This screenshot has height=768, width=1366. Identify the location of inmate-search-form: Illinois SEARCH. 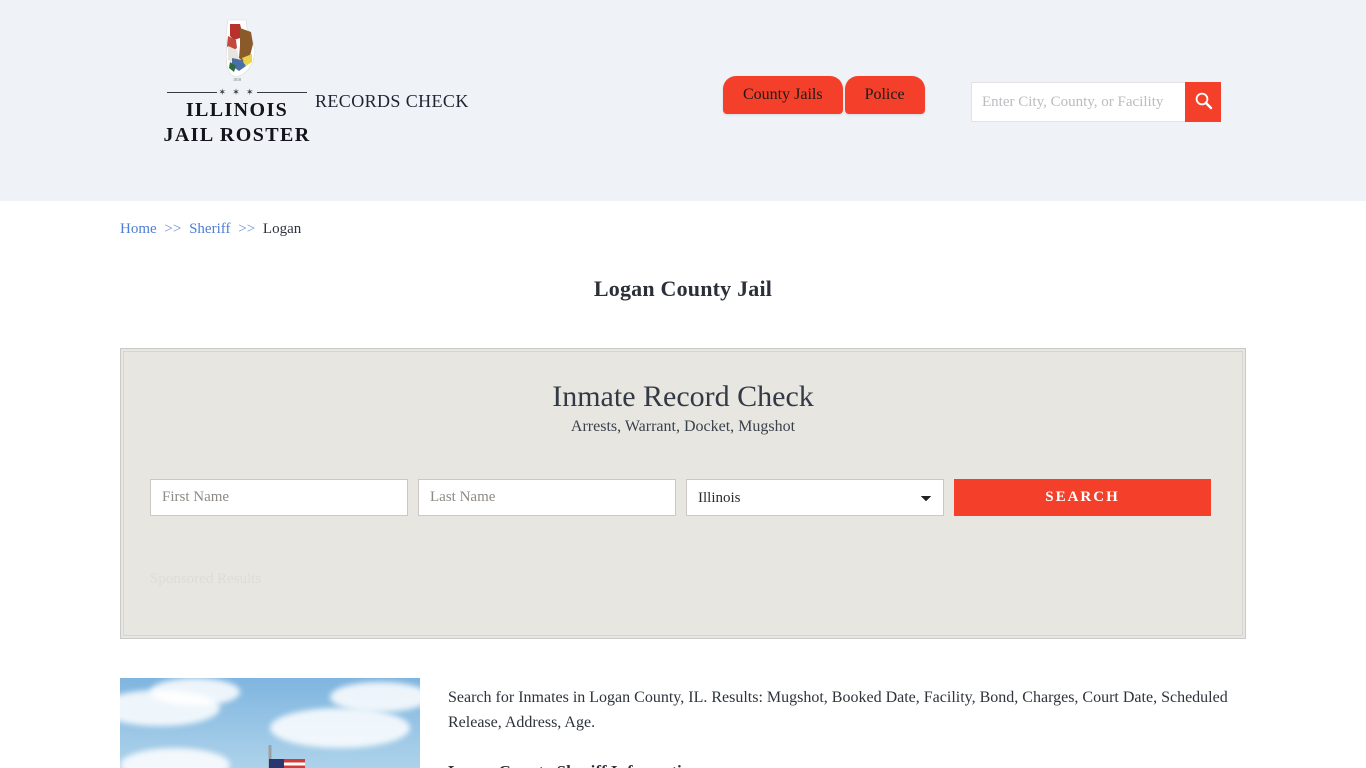
(683, 497).